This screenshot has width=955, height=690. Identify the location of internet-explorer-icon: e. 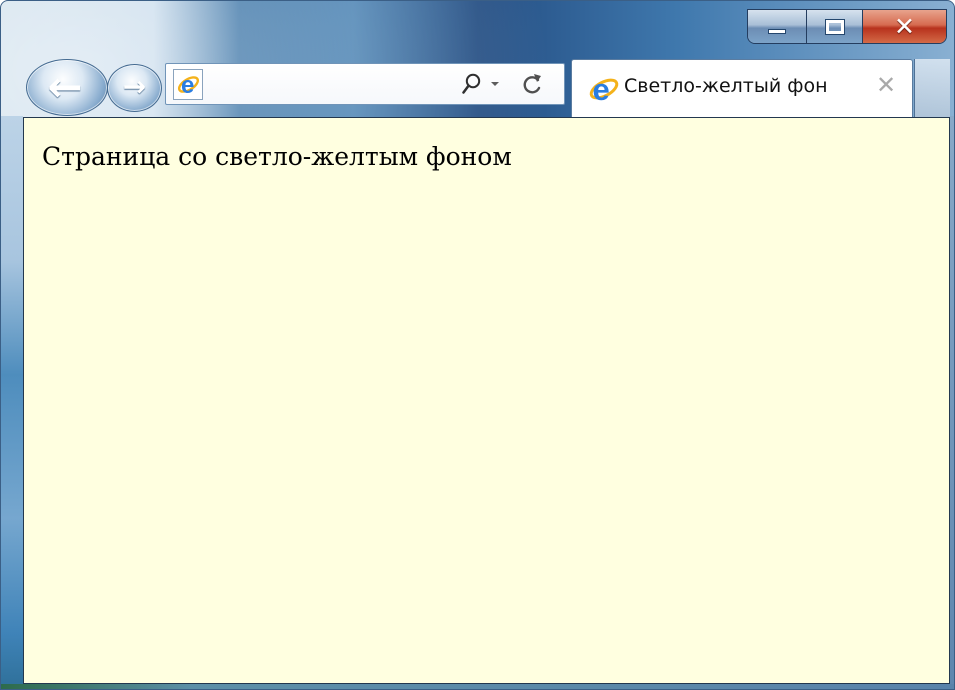
(604, 89).